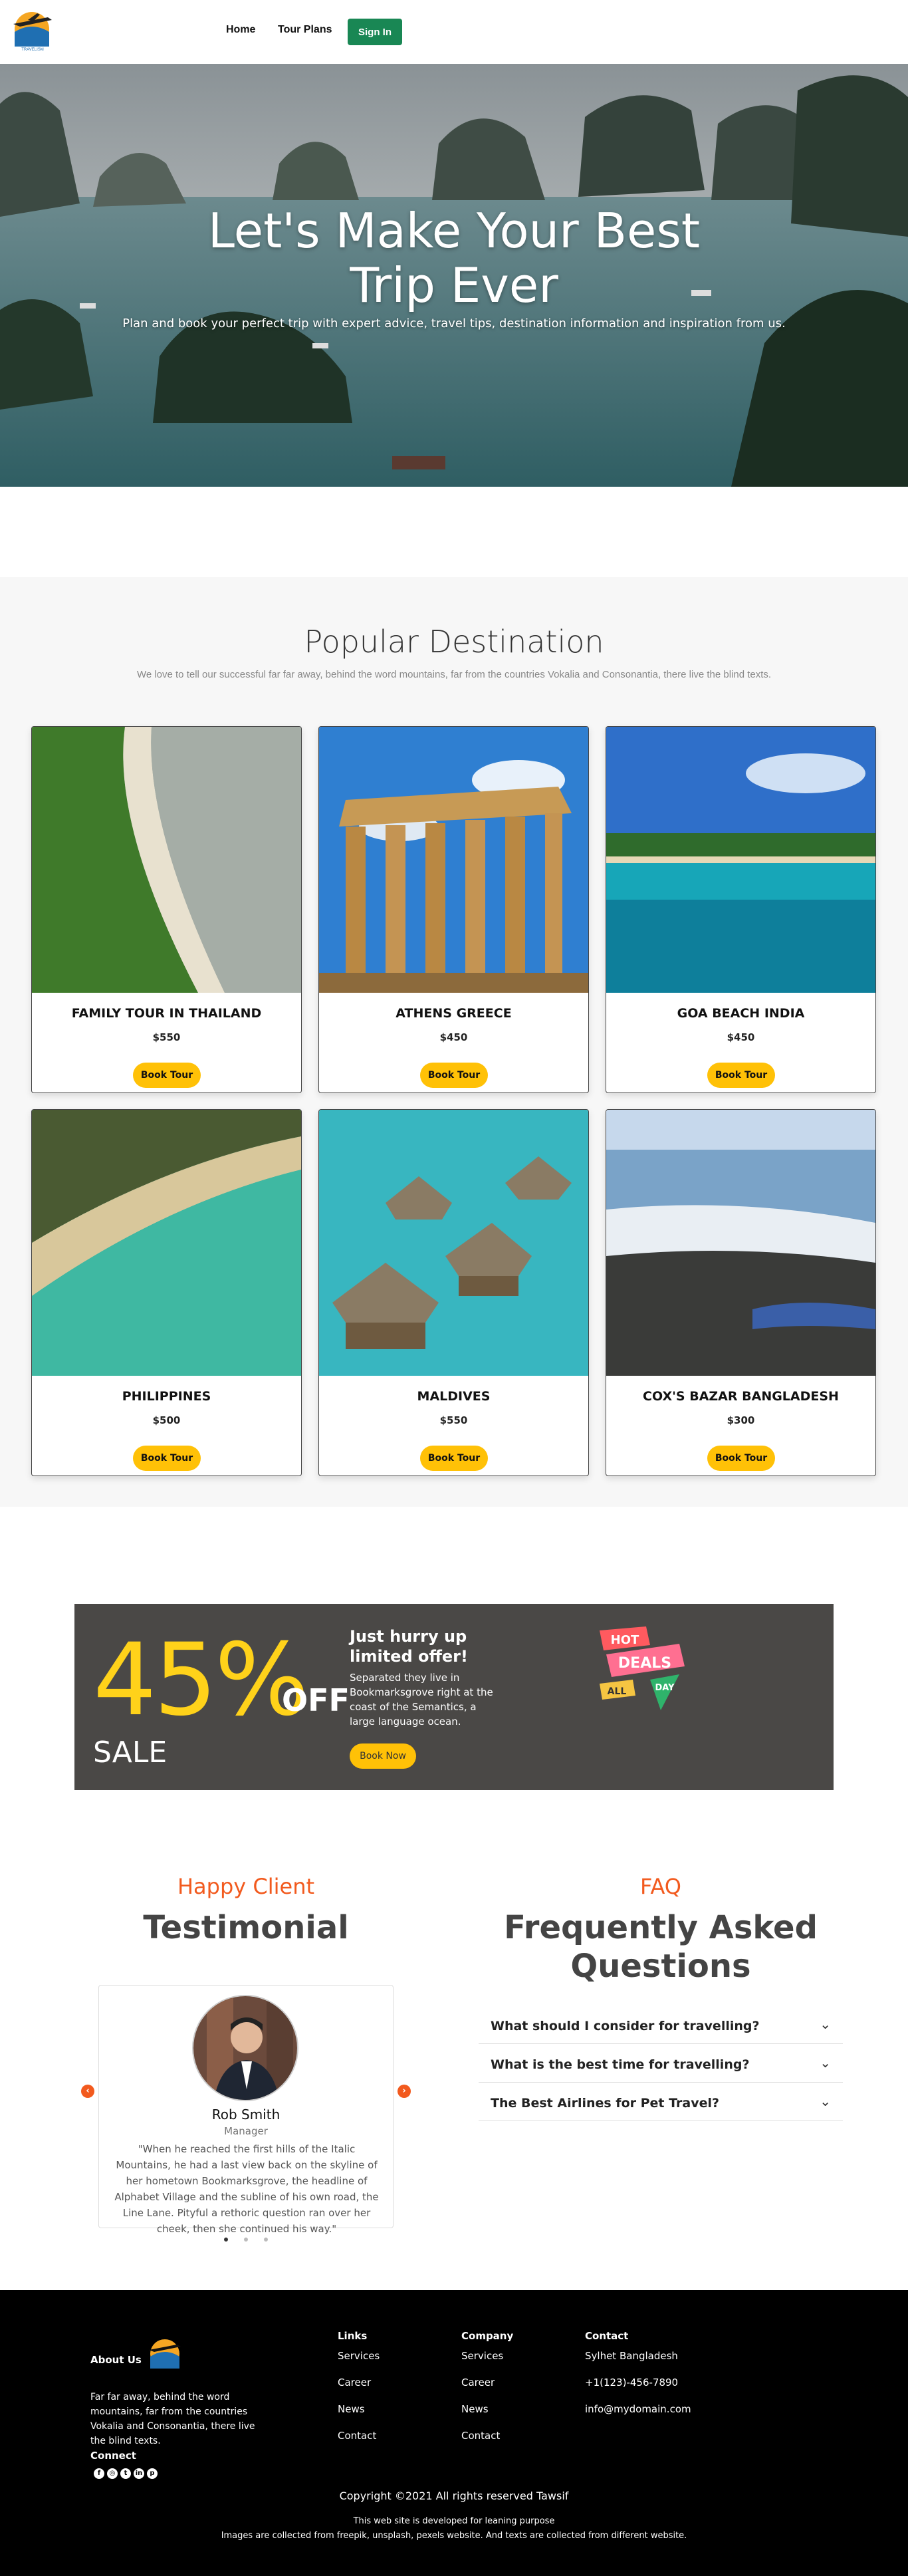 This screenshot has width=908, height=2576. I want to click on faq-question: What is the best time for travelling?, so click(620, 2064).